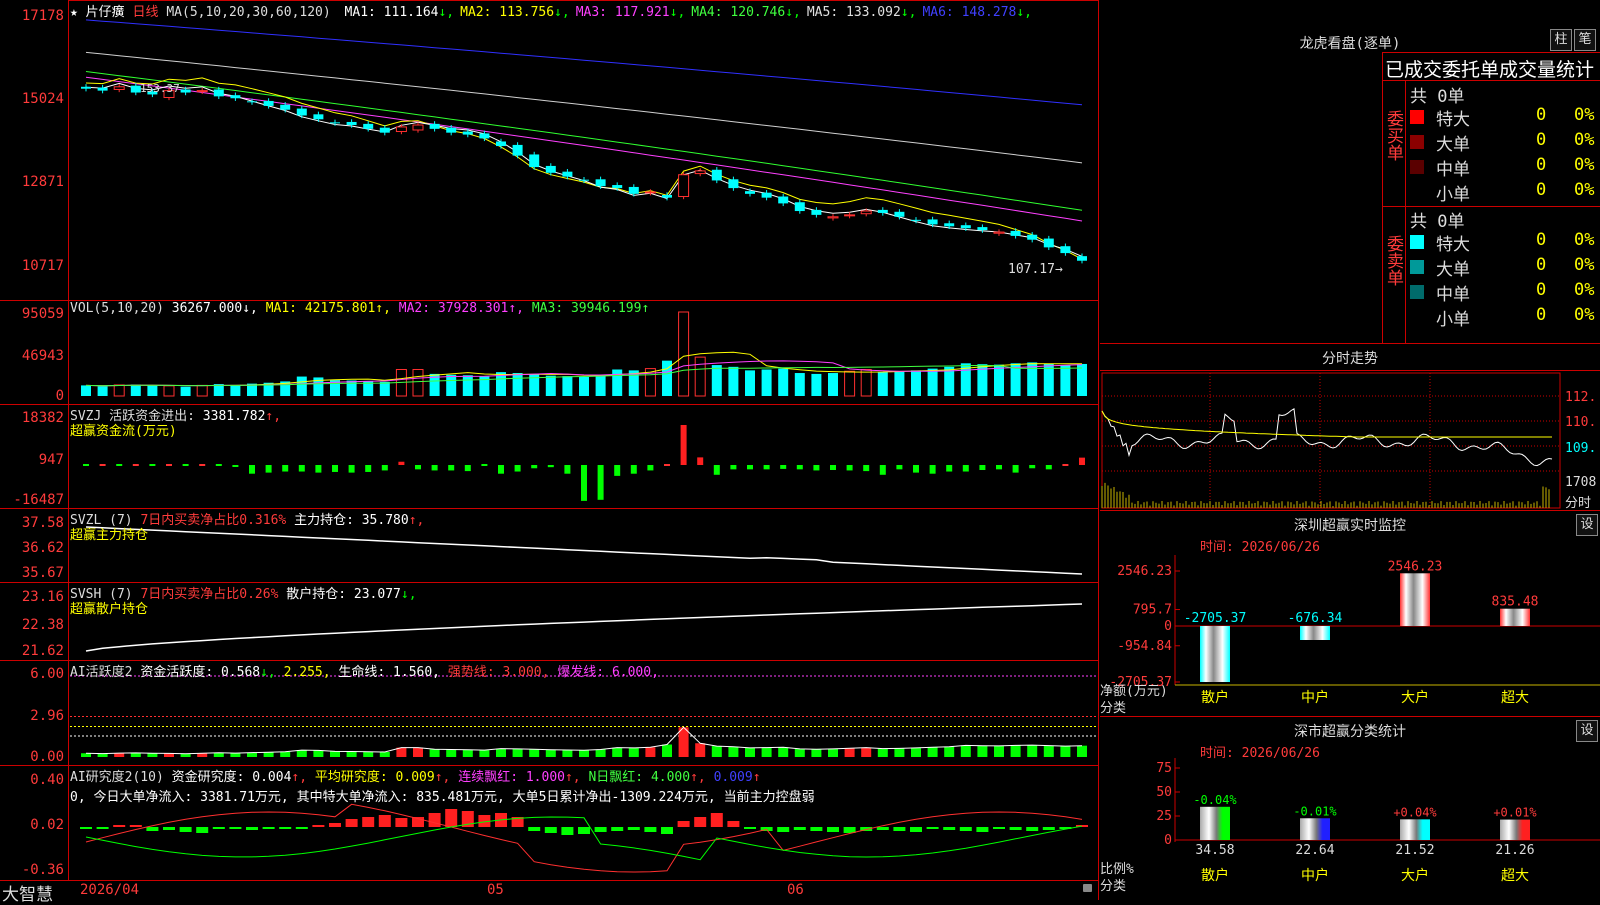 The width and height of the screenshot is (1600, 905). Describe the element at coordinates (1393, 135) in the screenshot. I see `buy-side-label: 委买单` at that location.